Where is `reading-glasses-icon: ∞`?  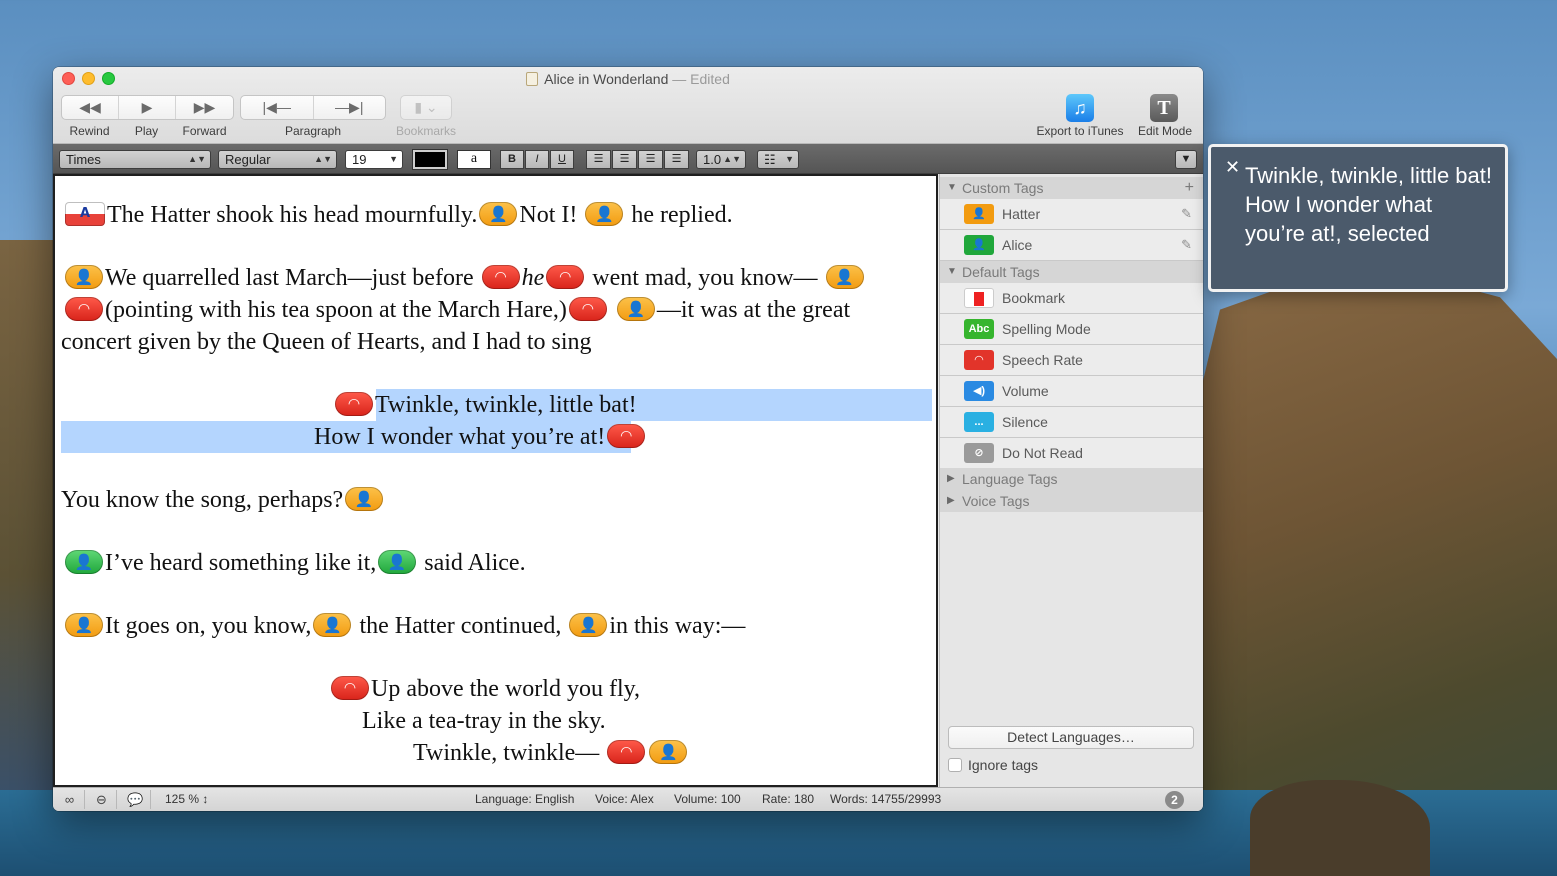
reading-glasses-icon: ∞ is located at coordinates (70, 799).